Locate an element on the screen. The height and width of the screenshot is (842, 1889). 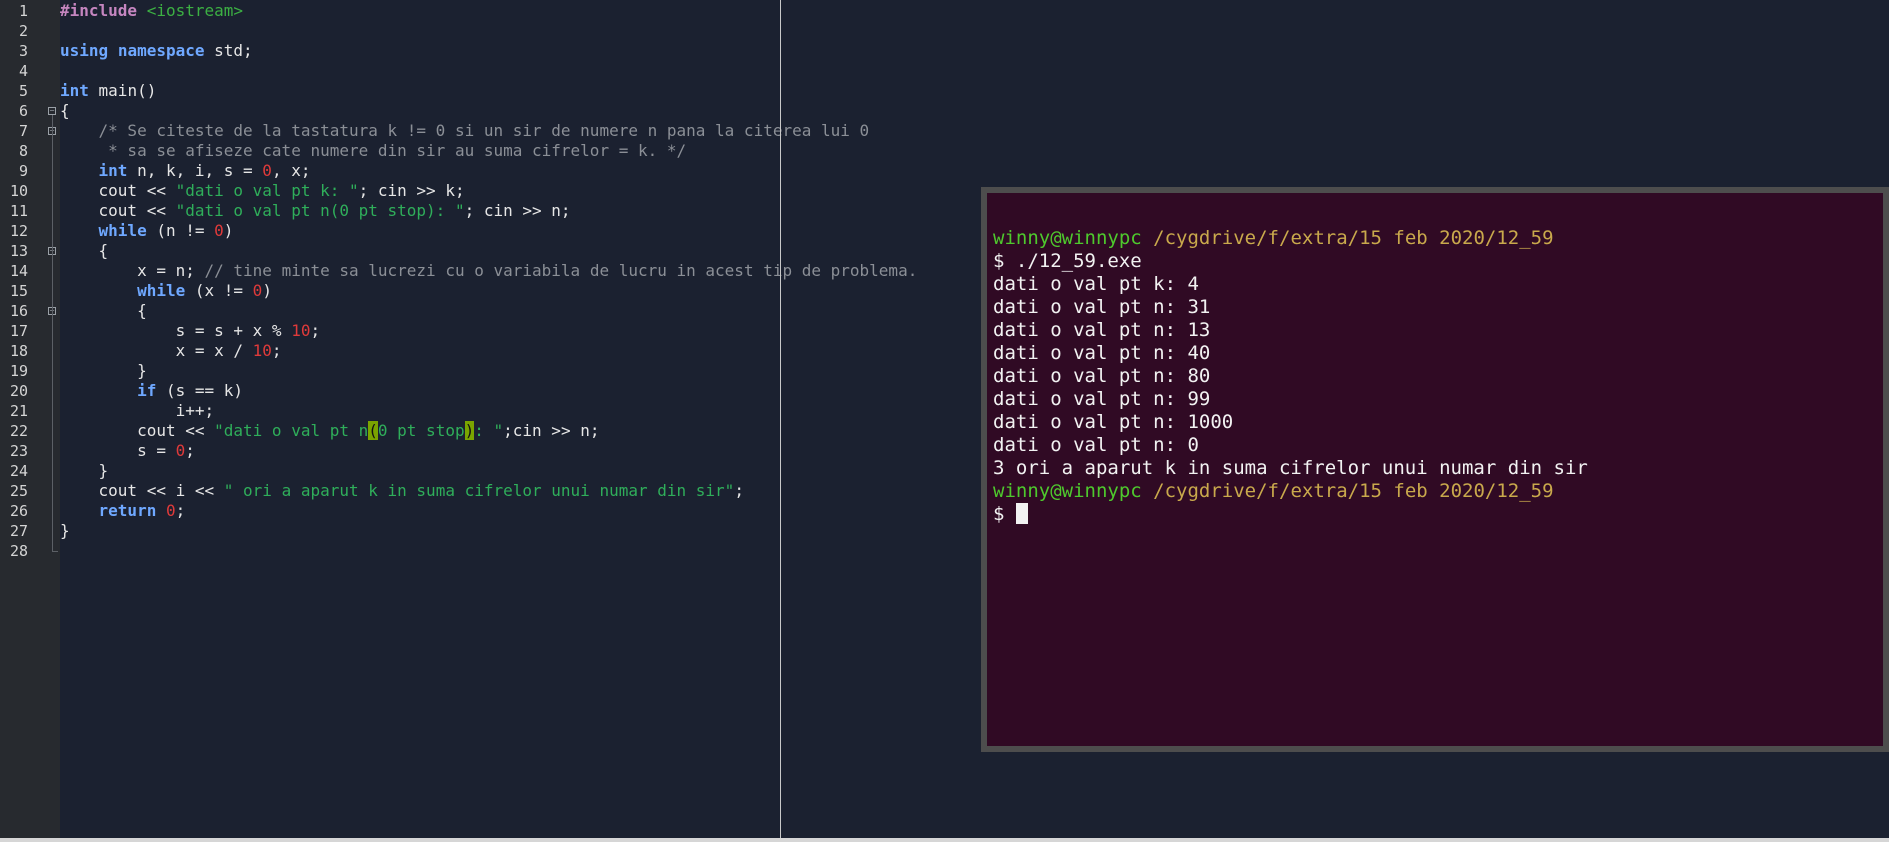
code-token: #include is located at coordinates (99, 10).